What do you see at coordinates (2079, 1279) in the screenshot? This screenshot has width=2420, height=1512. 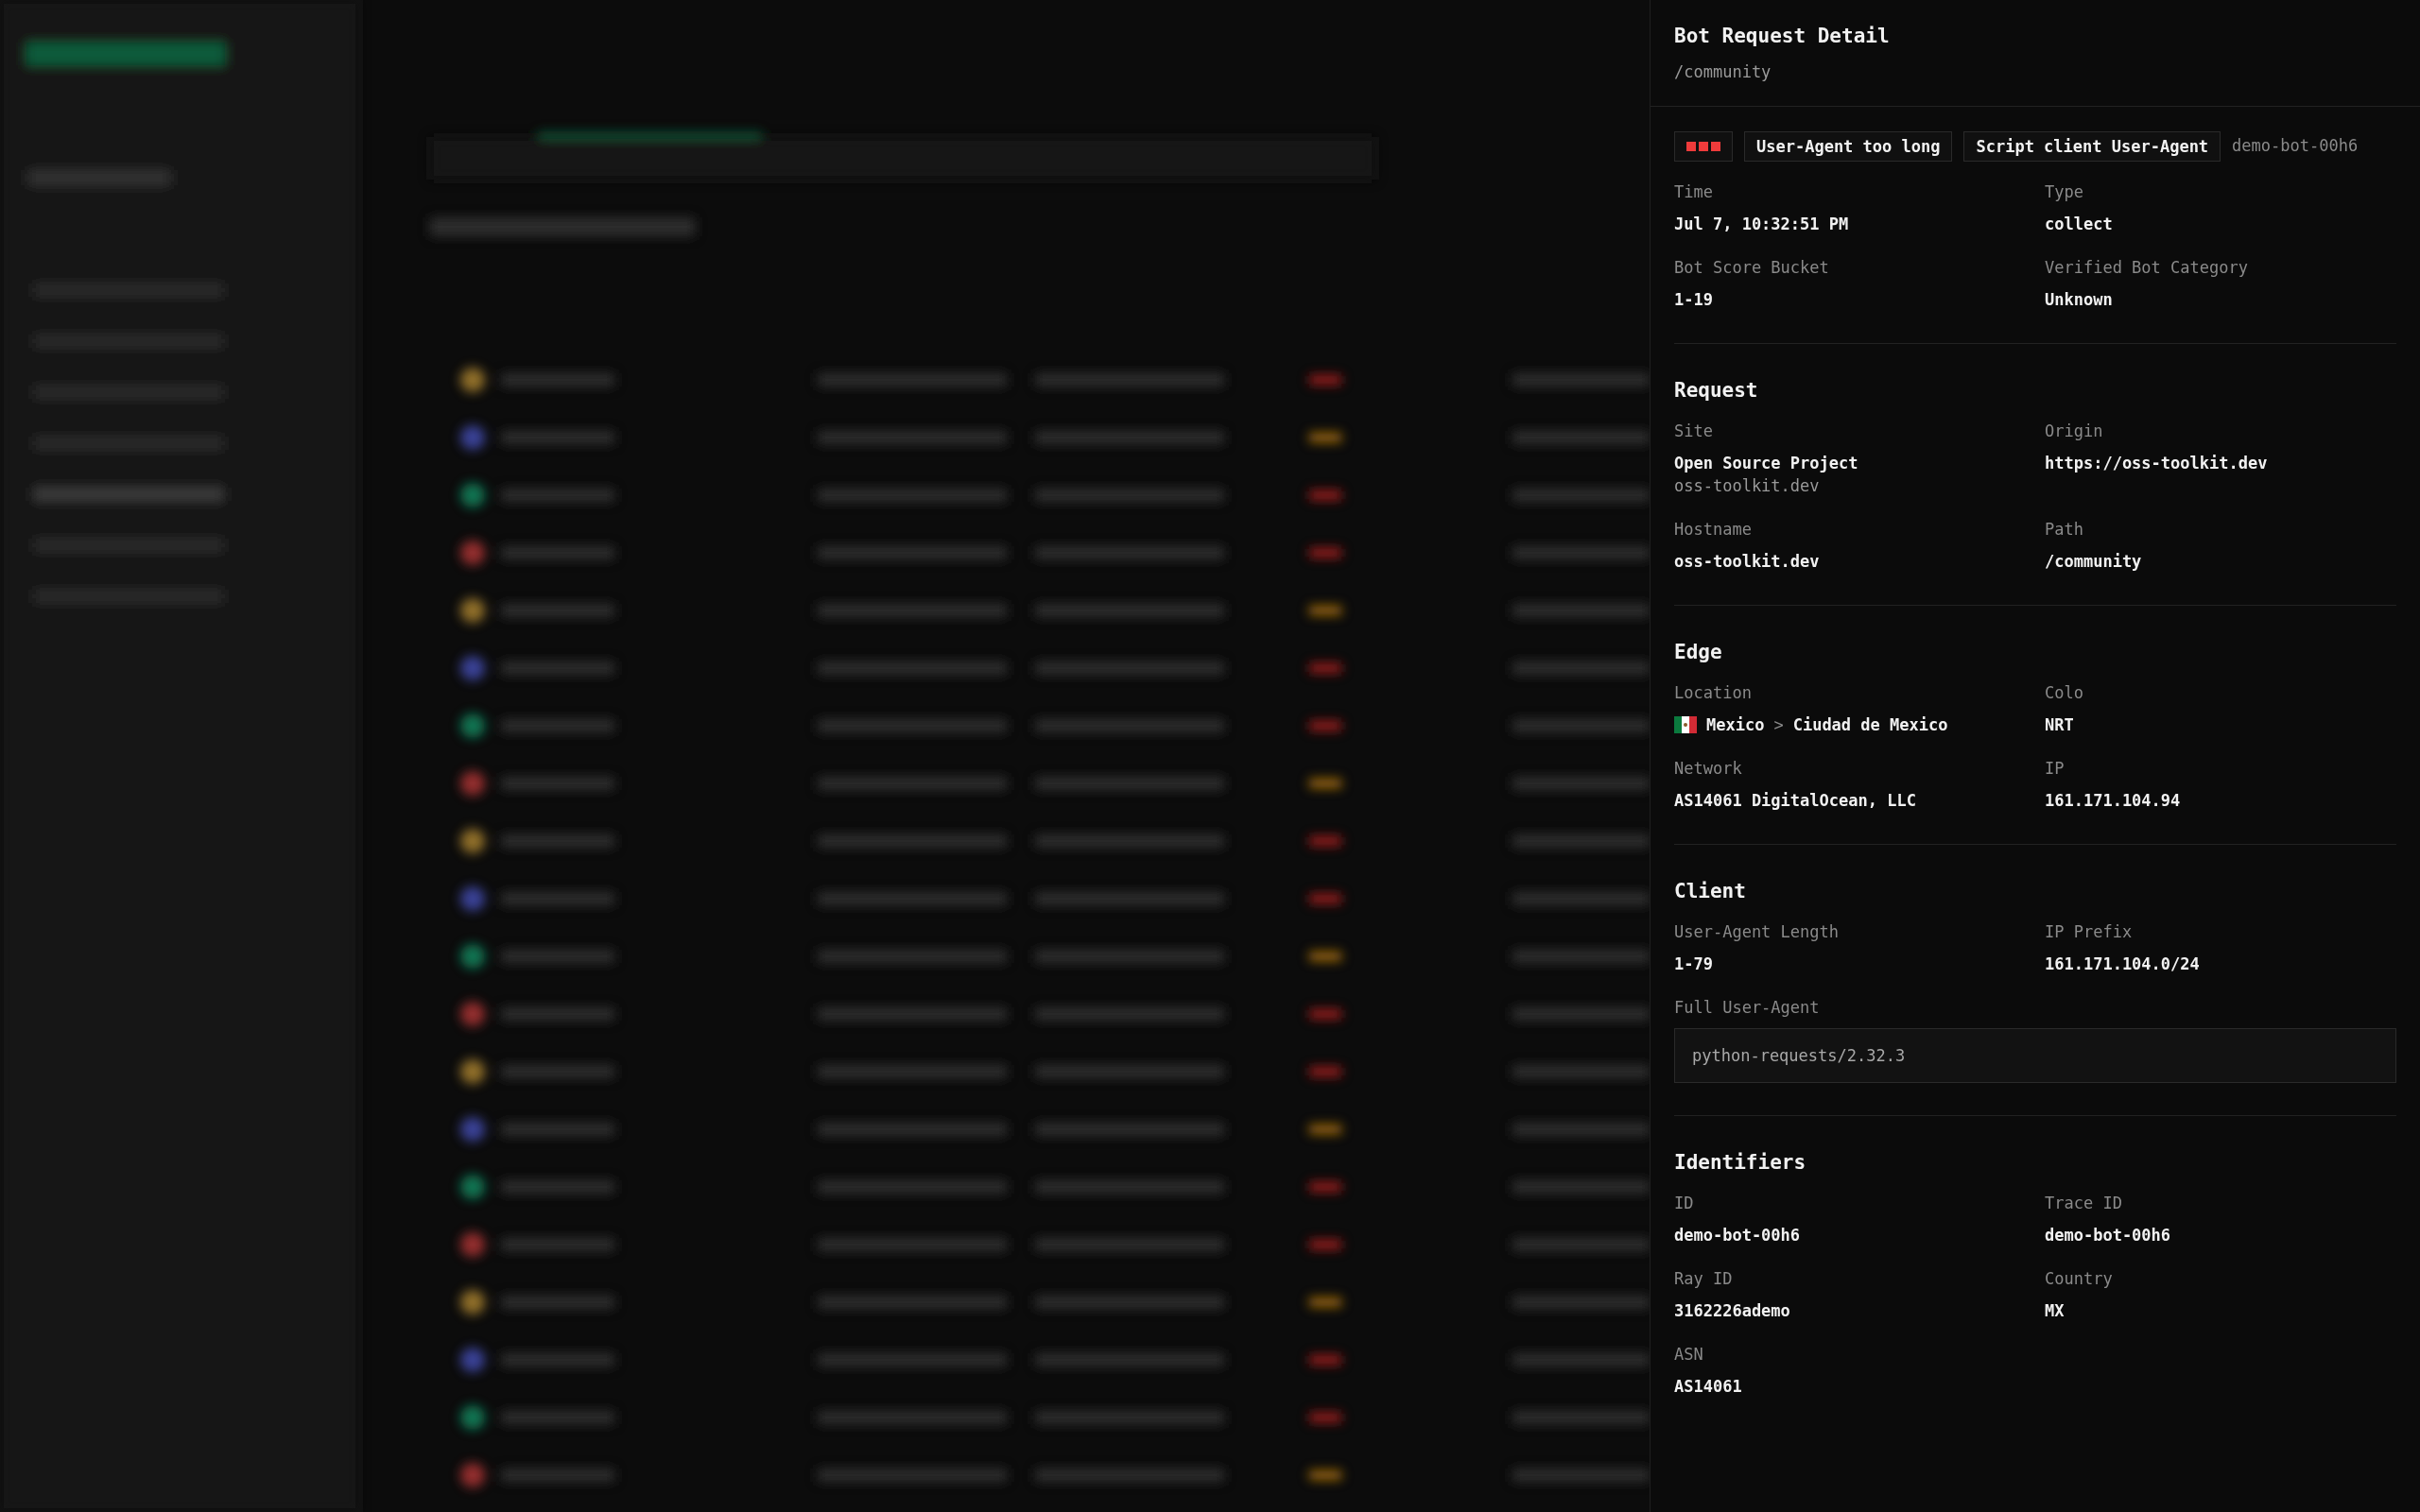 I see `field-label: Country` at bounding box center [2079, 1279].